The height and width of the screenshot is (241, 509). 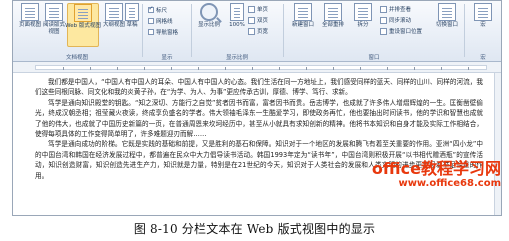 I want to click on one-page-icon, so click(x=251, y=9).